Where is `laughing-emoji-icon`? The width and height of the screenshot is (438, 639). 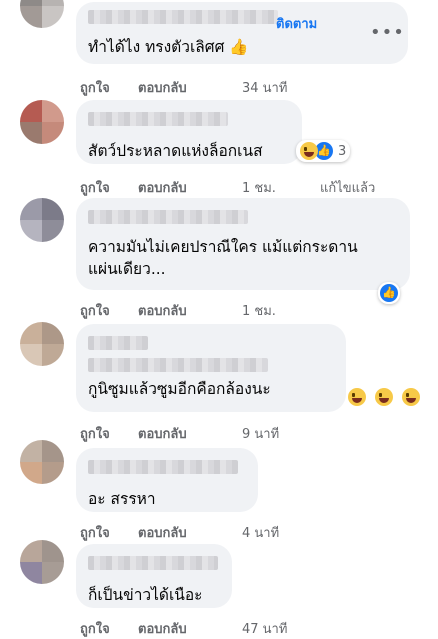 laughing-emoji-icon is located at coordinates (309, 151).